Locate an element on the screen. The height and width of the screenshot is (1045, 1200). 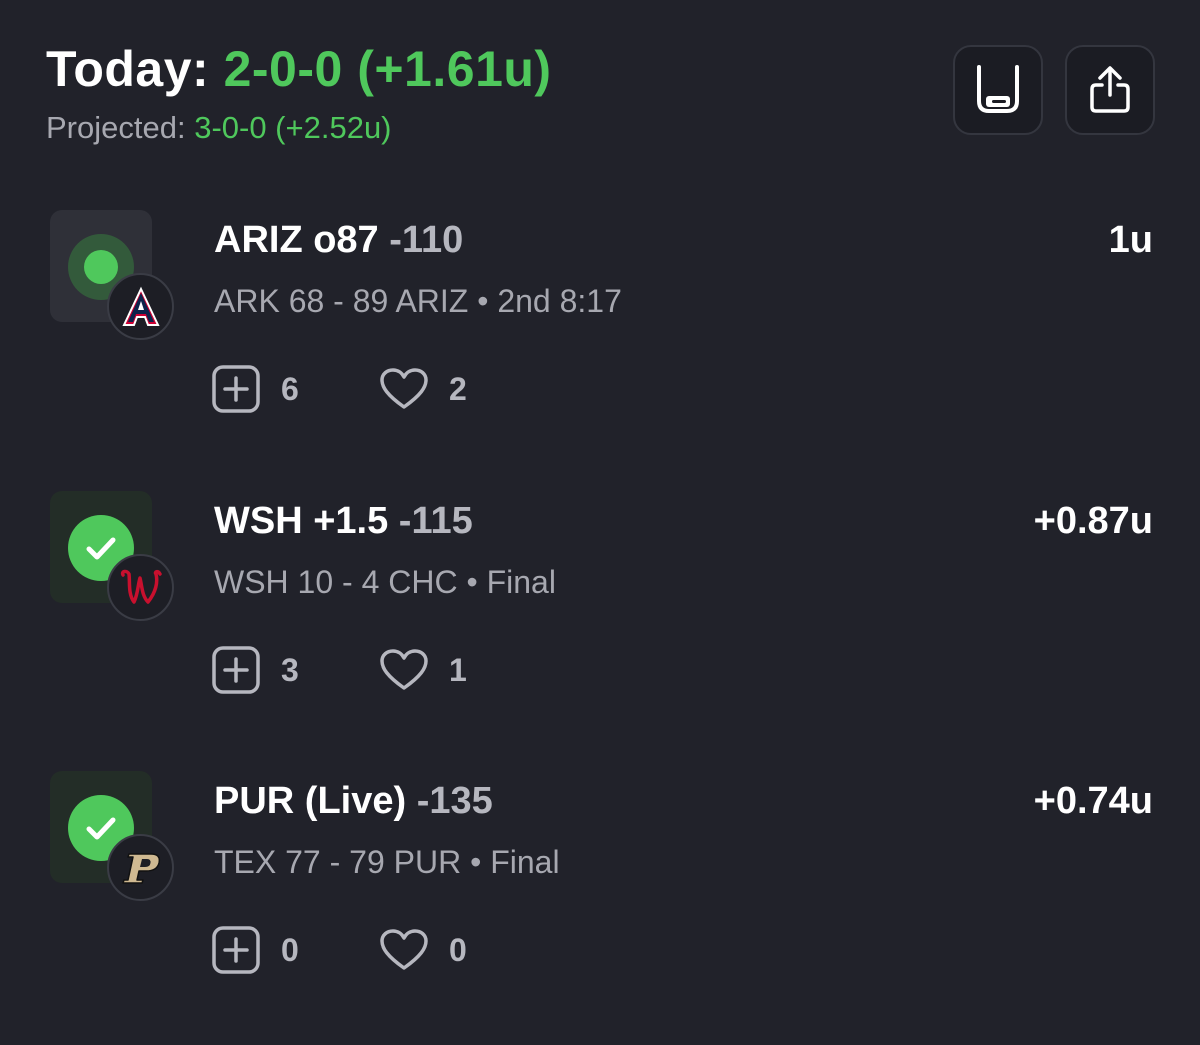
bet-units: 1u is located at coordinates (1130, 240).